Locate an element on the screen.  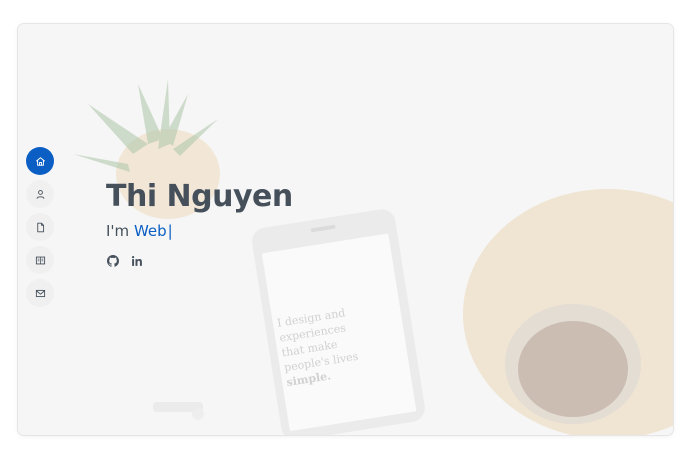
nav-item-about is located at coordinates (40, 194).